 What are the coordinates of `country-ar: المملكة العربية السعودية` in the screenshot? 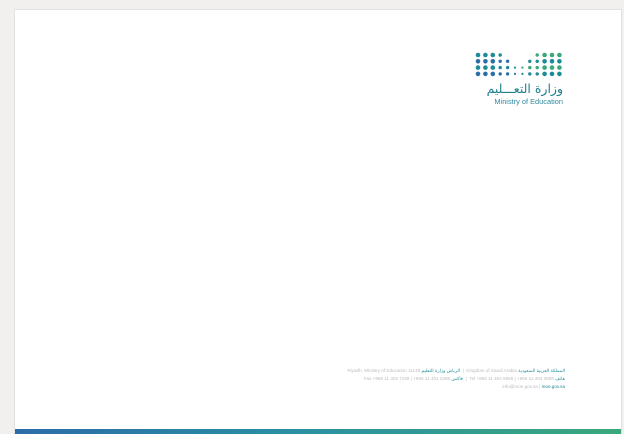 It's located at (541, 370).